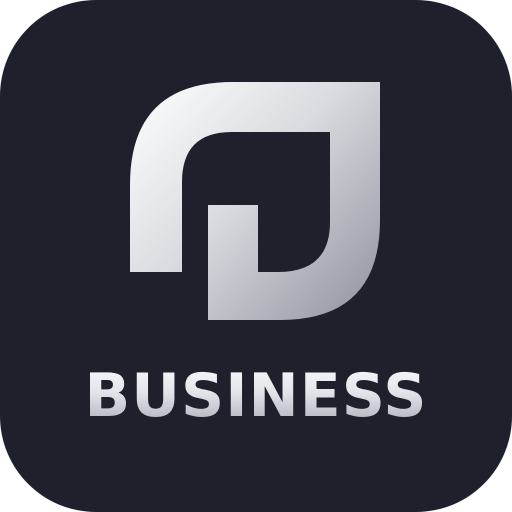 This screenshot has height=512, width=512. Describe the element at coordinates (294, 226) in the screenshot. I see `logo-right-stroke` at that location.